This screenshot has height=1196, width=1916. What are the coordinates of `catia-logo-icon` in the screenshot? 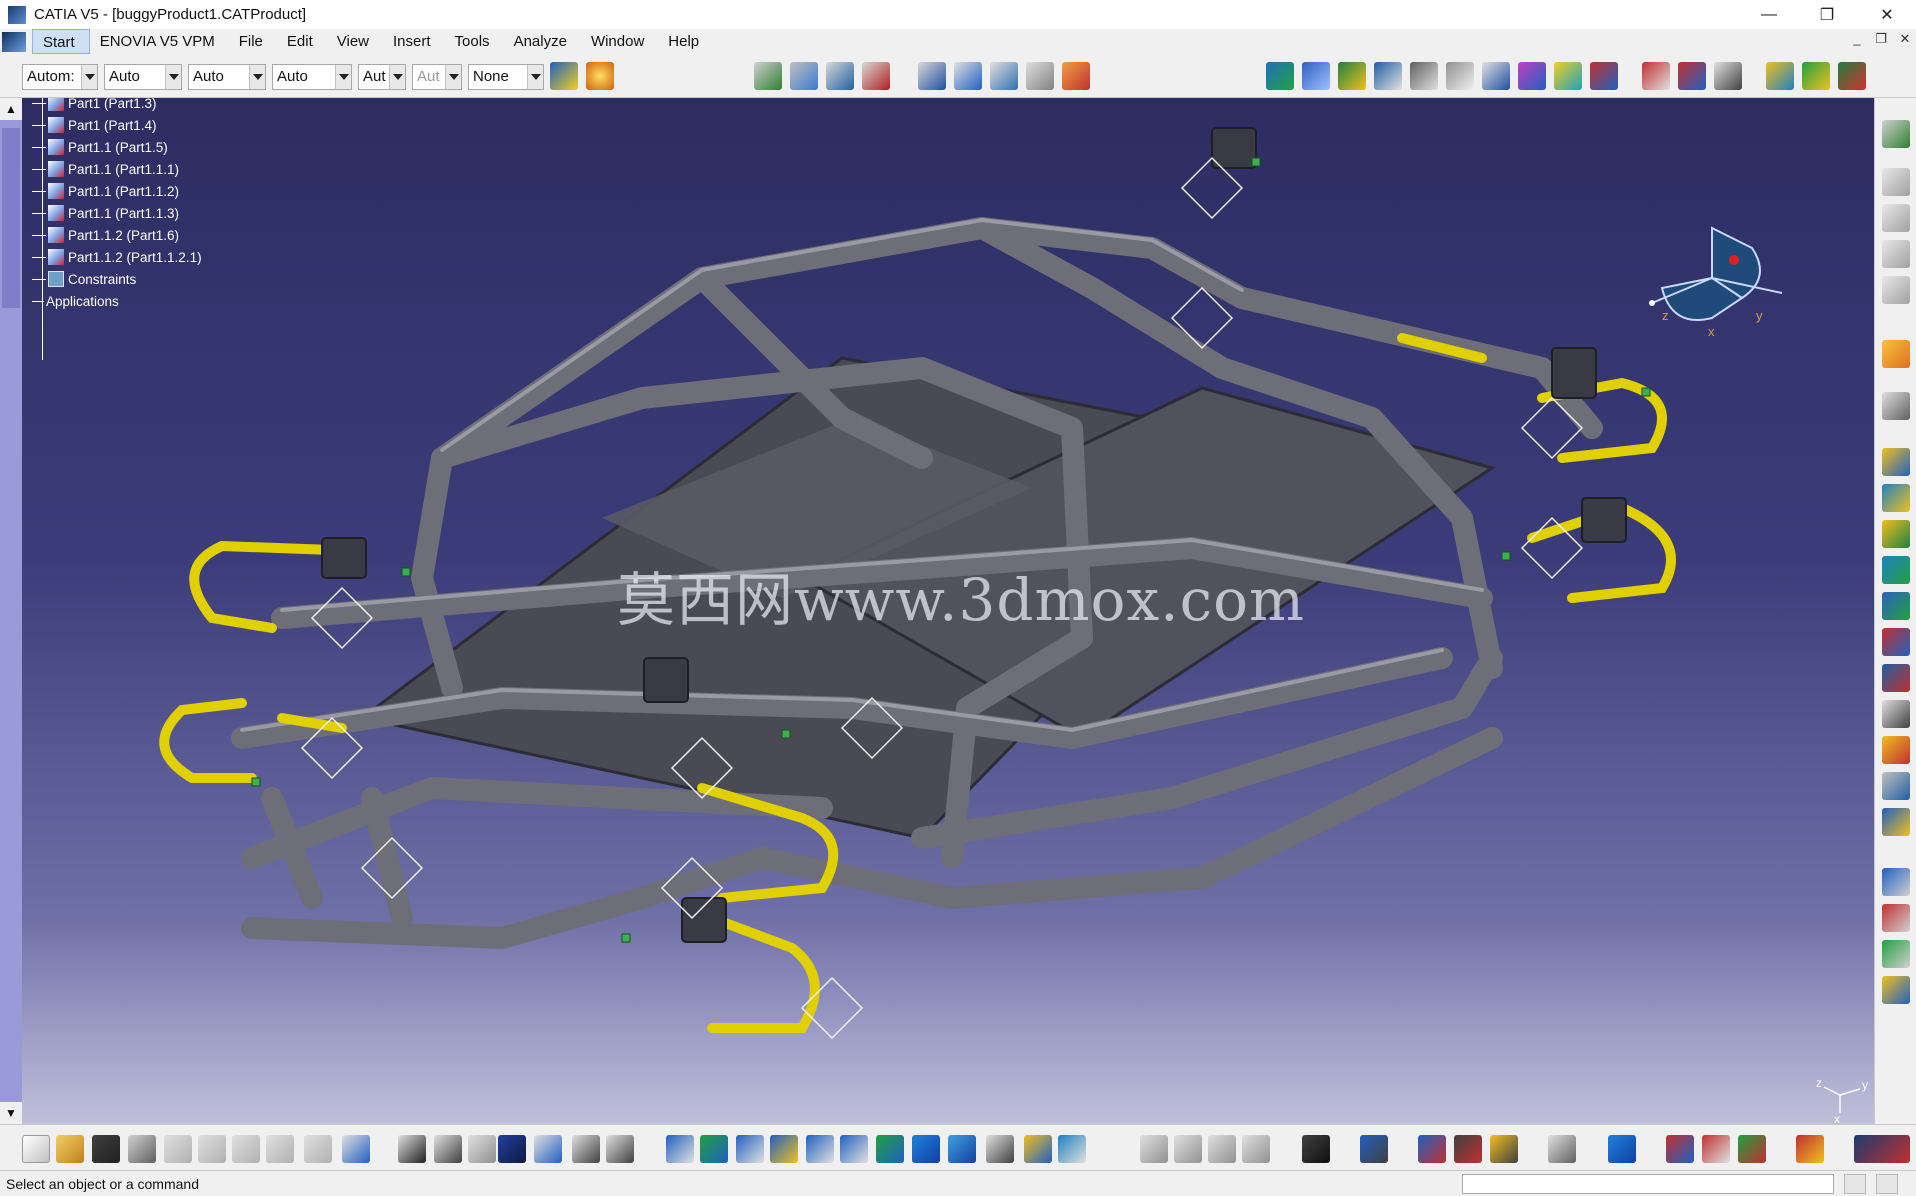 It's located at (14, 41).